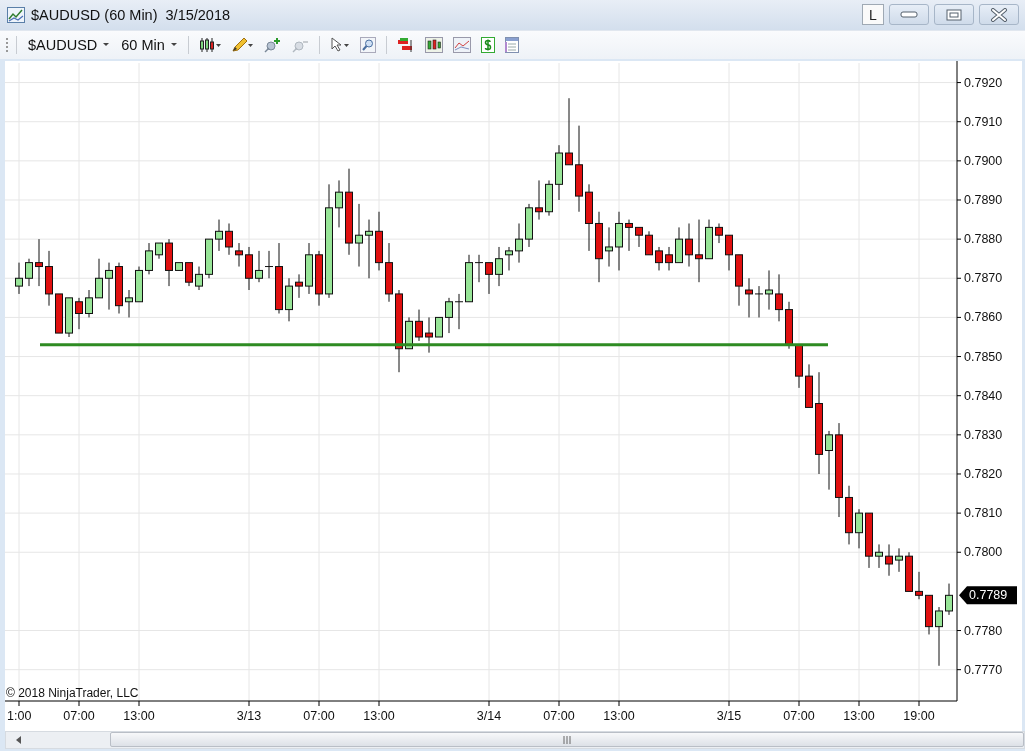 The image size is (1025, 751). I want to click on scrollbar-thumb, so click(567, 740).